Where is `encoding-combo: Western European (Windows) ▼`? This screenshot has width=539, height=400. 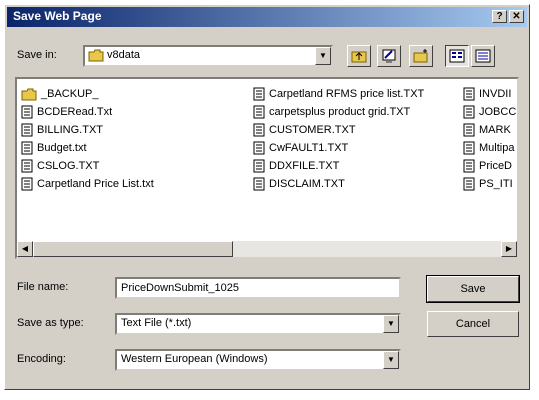 encoding-combo: Western European (Windows) ▼ is located at coordinates (258, 360).